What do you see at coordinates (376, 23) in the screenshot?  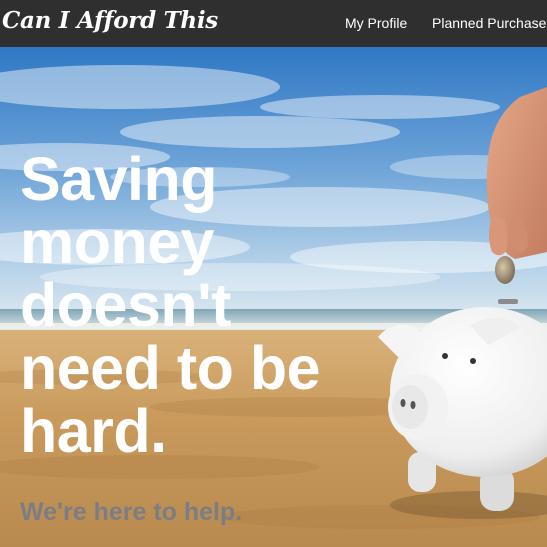 I see `nav-link-my-profile: My Profile` at bounding box center [376, 23].